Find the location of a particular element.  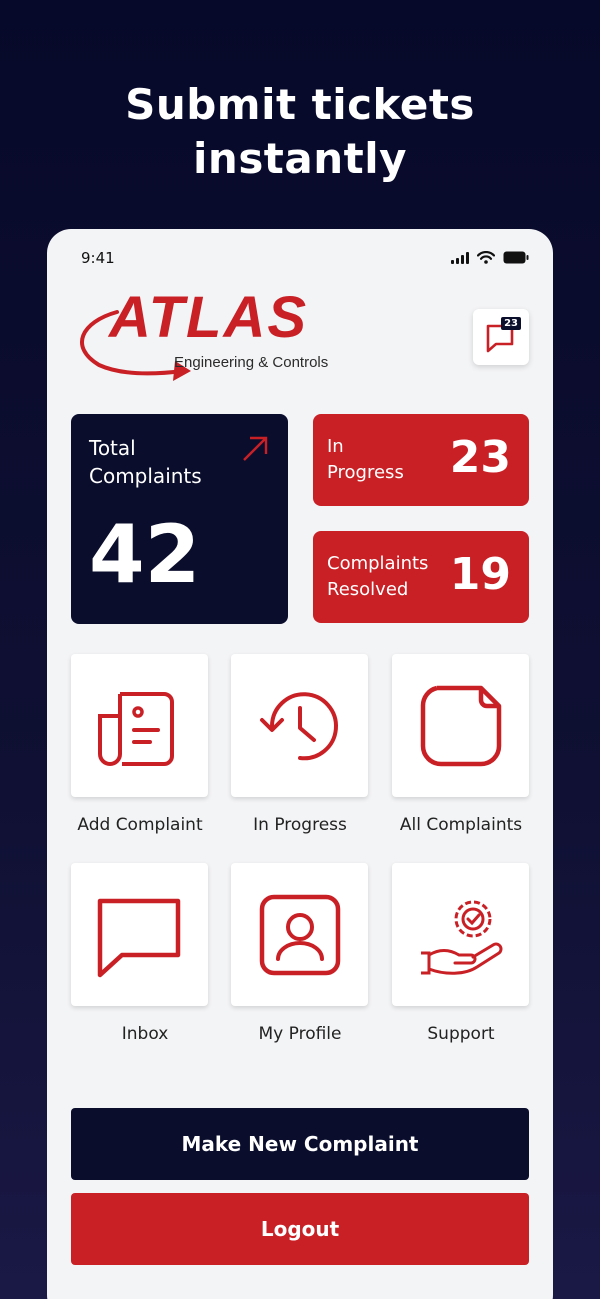

headline-line-2: instantly is located at coordinates (300, 158).